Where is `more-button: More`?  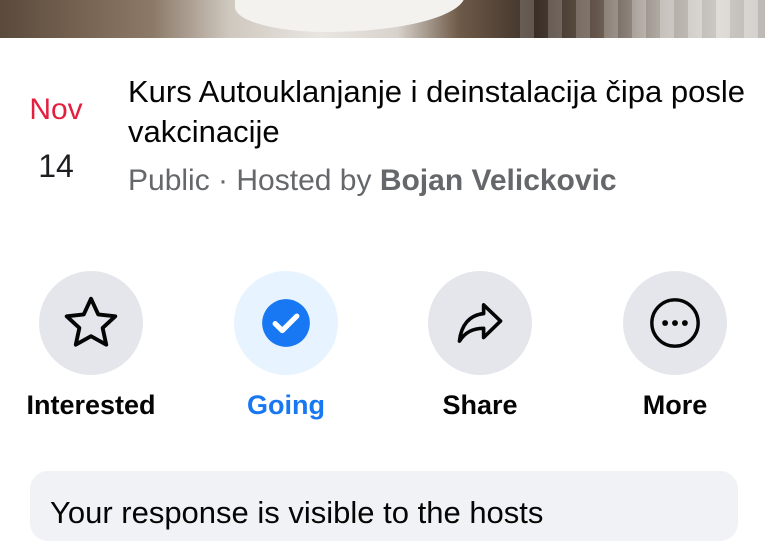 more-button: More is located at coordinates (675, 346).